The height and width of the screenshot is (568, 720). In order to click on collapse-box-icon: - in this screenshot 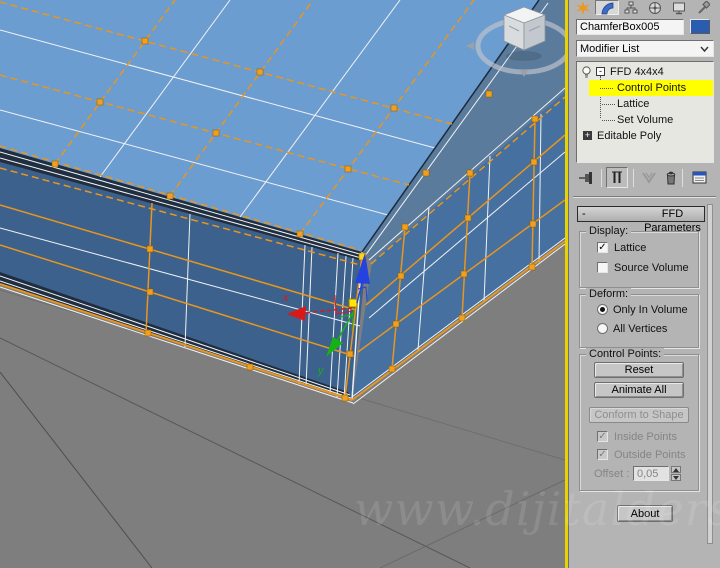, I will do `click(600, 71)`.